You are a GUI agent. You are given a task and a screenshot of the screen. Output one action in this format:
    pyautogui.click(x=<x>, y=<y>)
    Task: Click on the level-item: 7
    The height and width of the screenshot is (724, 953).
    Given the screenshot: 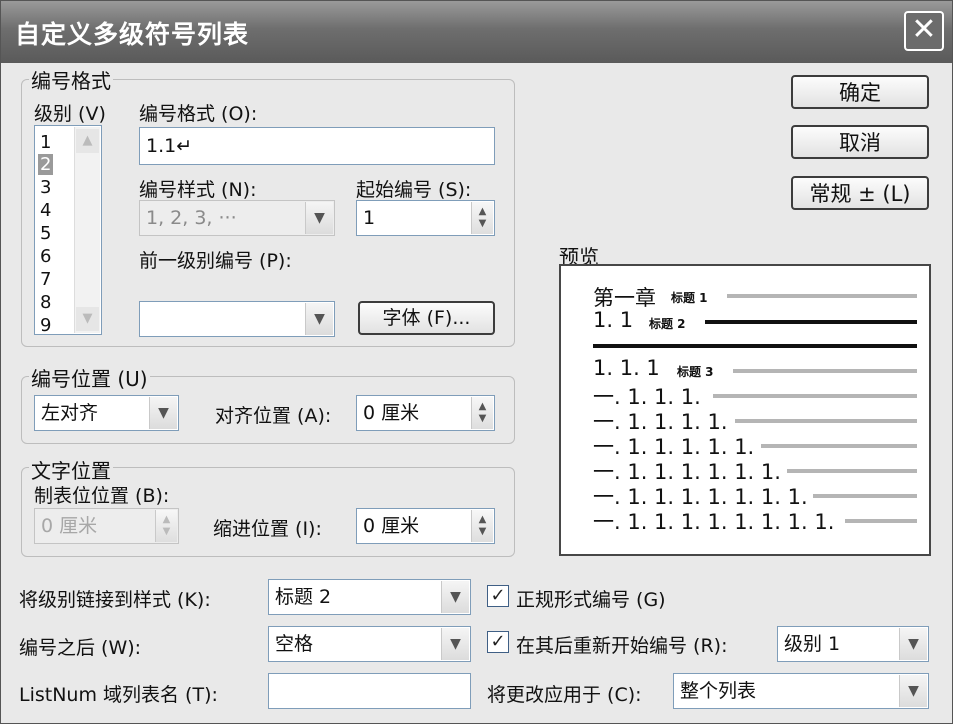 What is the action you would take?
    pyautogui.click(x=45, y=279)
    